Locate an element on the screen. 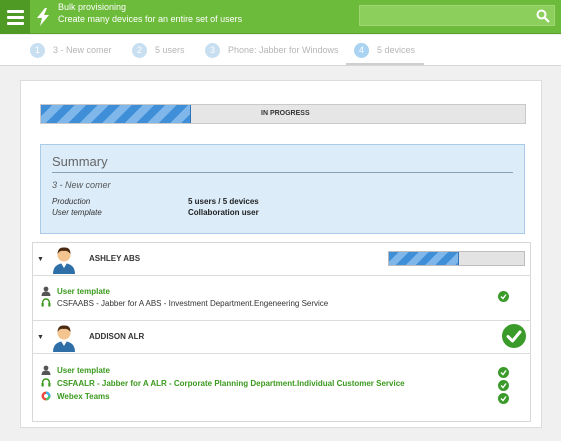 The width and height of the screenshot is (561, 441). step-1: 1 3 - New comer is located at coordinates (71, 50).